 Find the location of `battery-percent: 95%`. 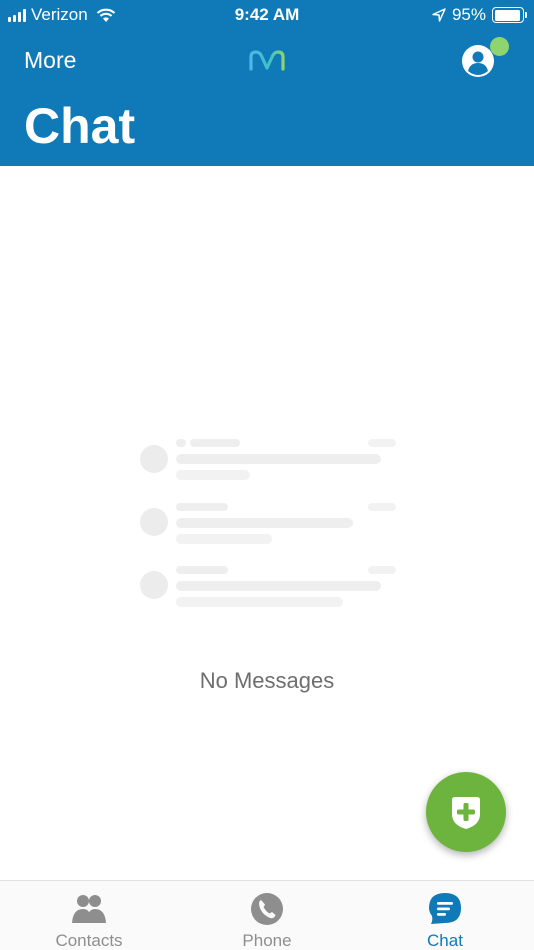

battery-percent: 95% is located at coordinates (468, 14).